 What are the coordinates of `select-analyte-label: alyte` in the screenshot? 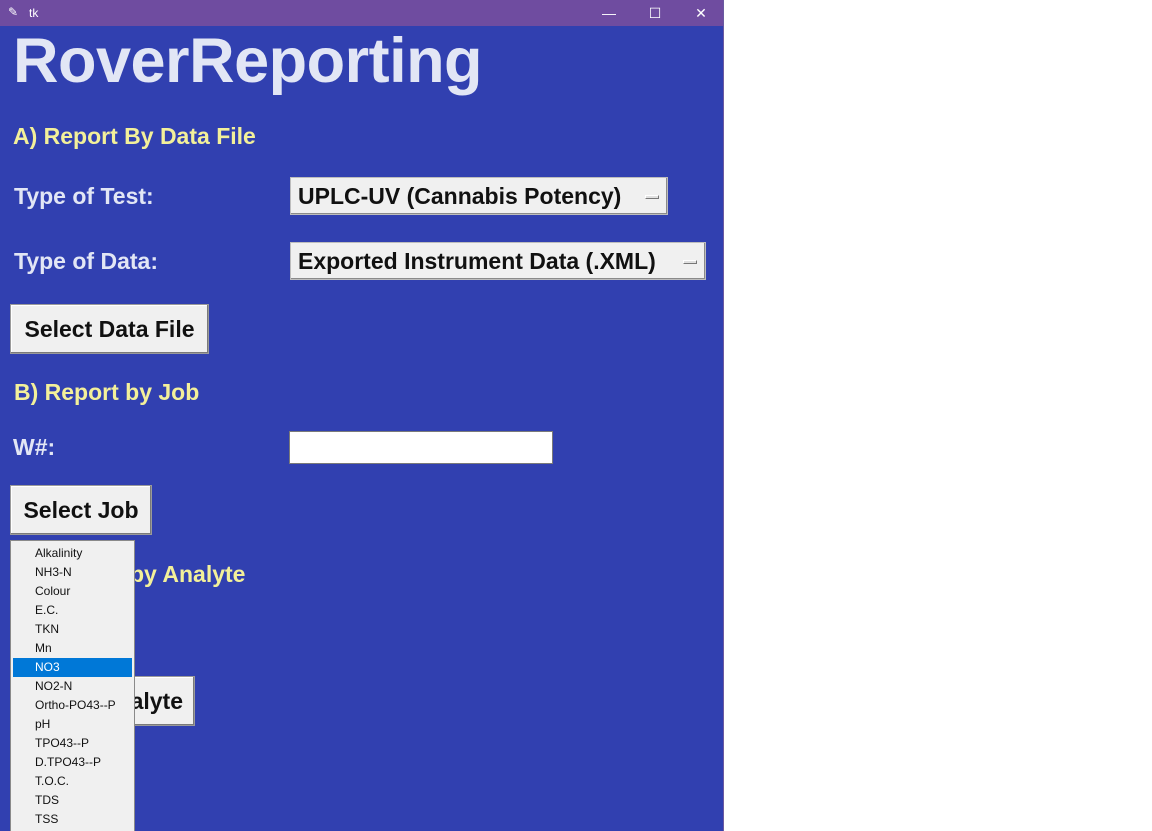 It's located at (156, 700).